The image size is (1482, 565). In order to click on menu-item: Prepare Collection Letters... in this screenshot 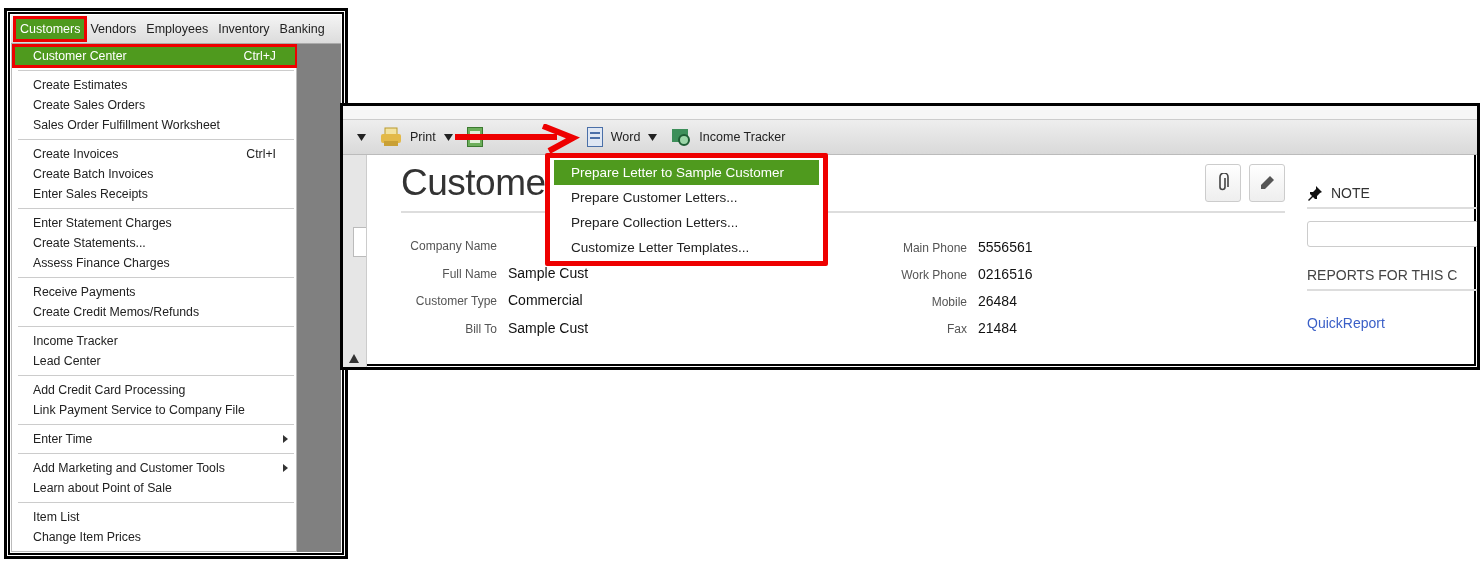, I will do `click(686, 222)`.